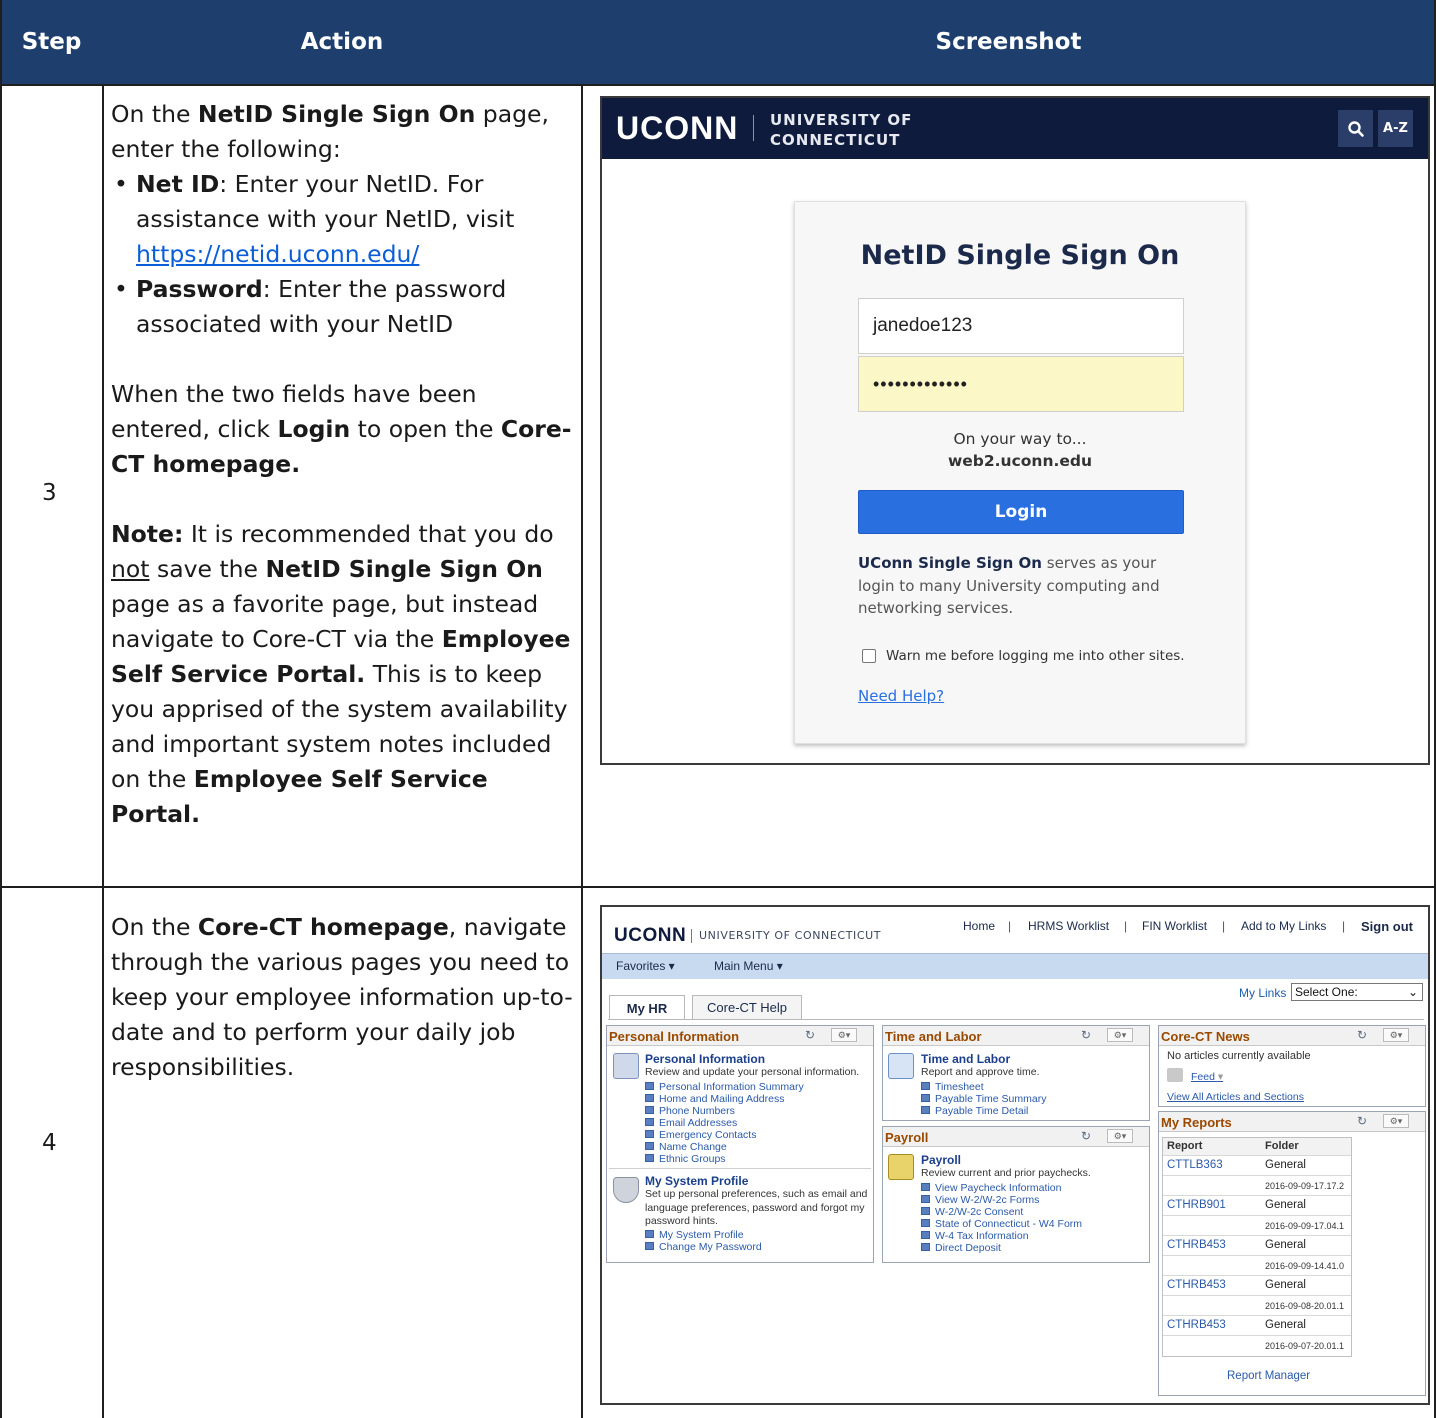 The height and width of the screenshot is (1418, 1436). Describe the element at coordinates (740, 1168) in the screenshot. I see `pagelet-divider` at that location.